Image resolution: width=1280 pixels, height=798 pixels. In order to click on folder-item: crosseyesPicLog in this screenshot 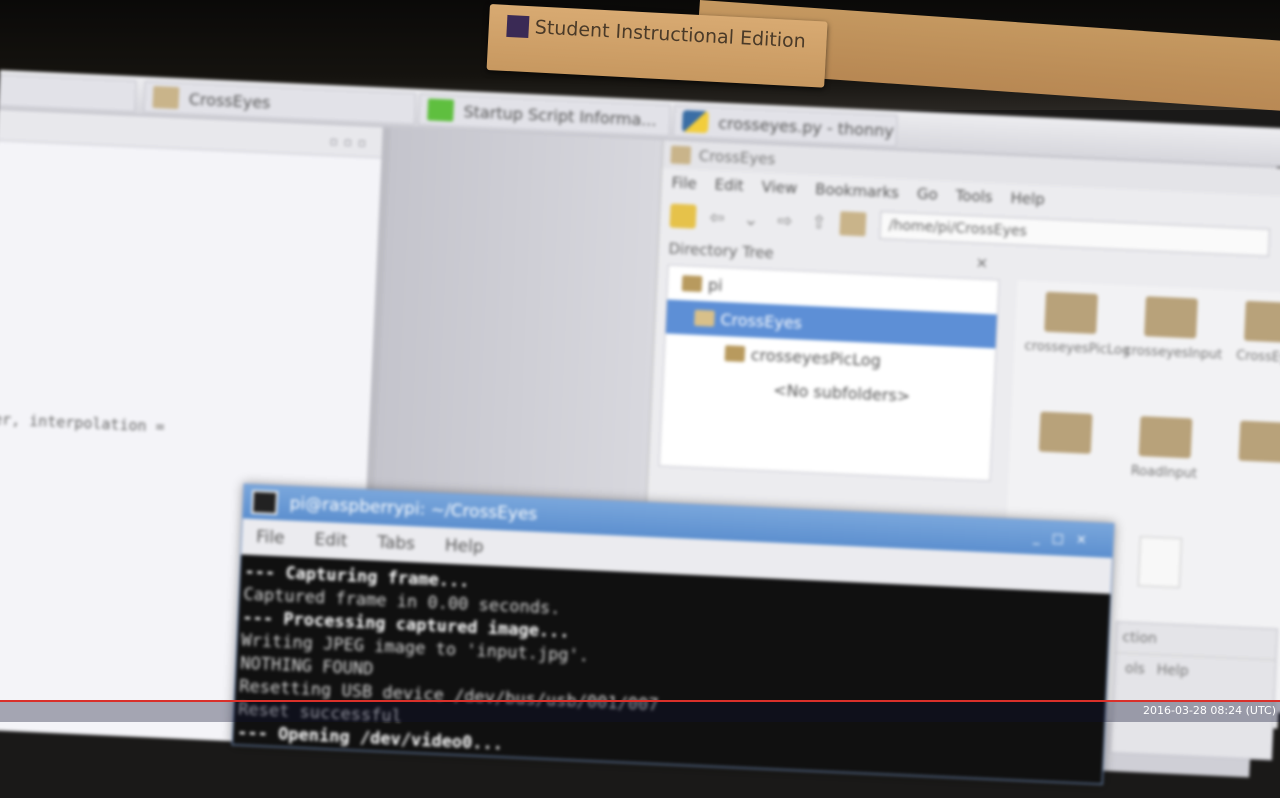, I will do `click(1077, 325)`.